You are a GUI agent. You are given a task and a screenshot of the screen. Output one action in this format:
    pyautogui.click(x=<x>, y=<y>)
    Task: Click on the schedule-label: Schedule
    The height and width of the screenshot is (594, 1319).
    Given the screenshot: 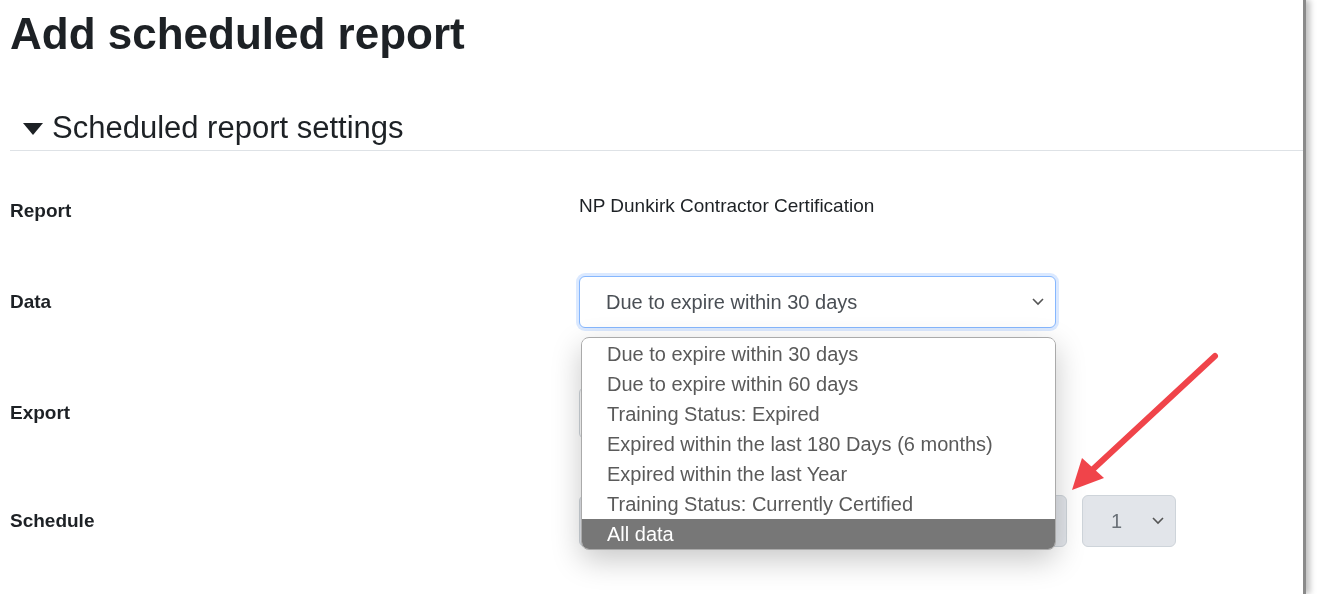 What is the action you would take?
    pyautogui.click(x=53, y=521)
    